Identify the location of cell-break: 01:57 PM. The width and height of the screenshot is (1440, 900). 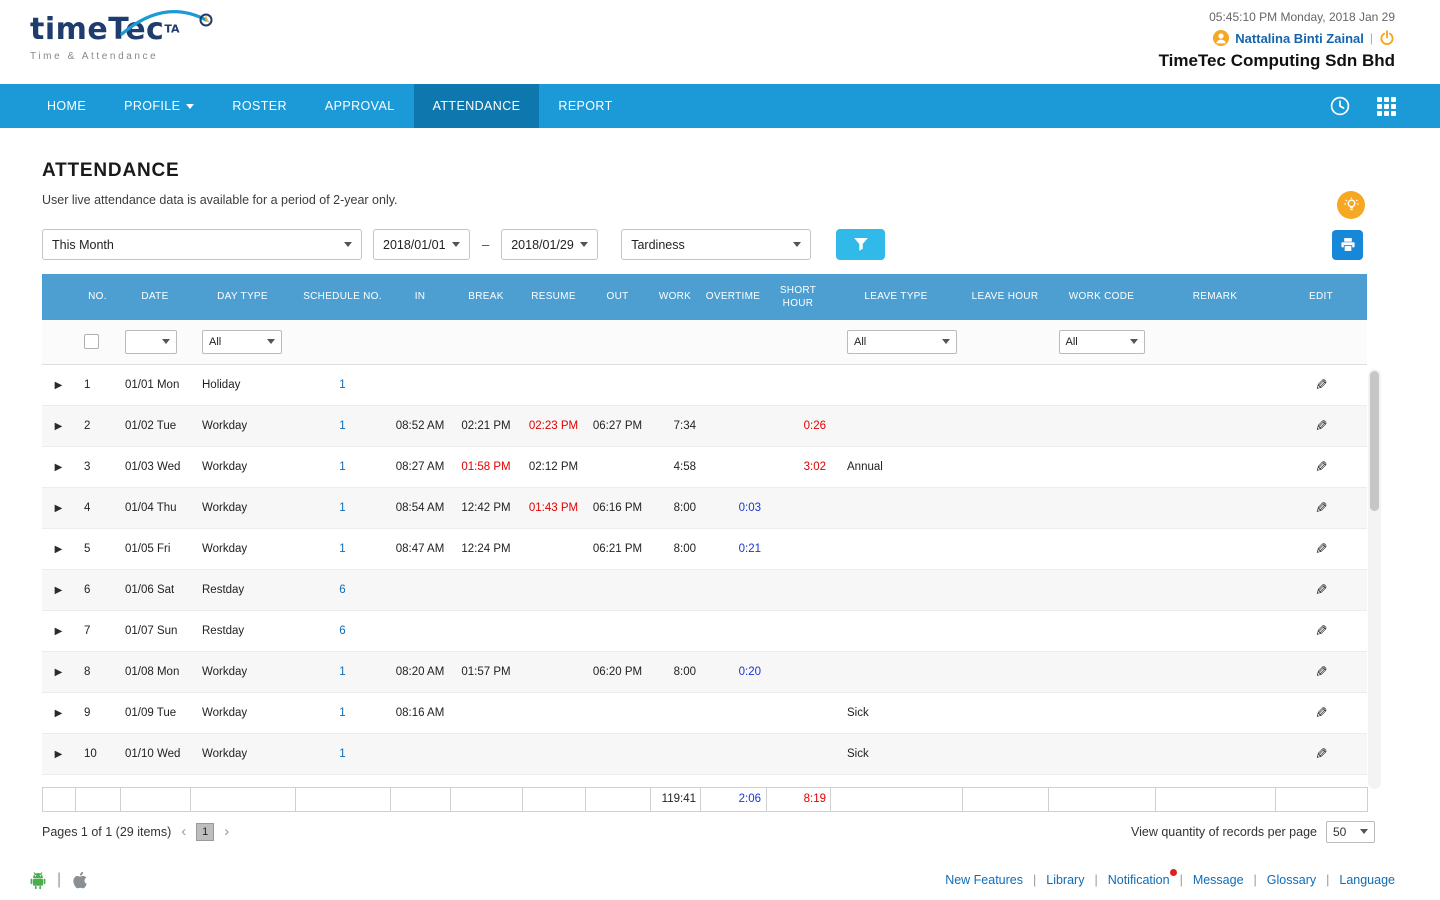
(486, 672).